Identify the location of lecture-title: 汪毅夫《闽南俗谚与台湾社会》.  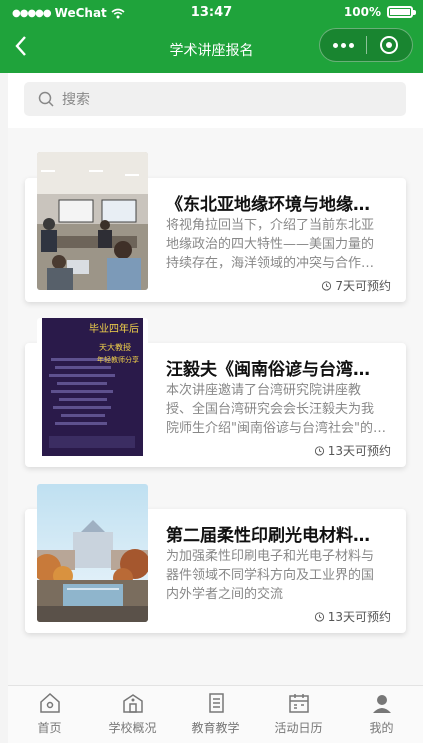
(276, 370).